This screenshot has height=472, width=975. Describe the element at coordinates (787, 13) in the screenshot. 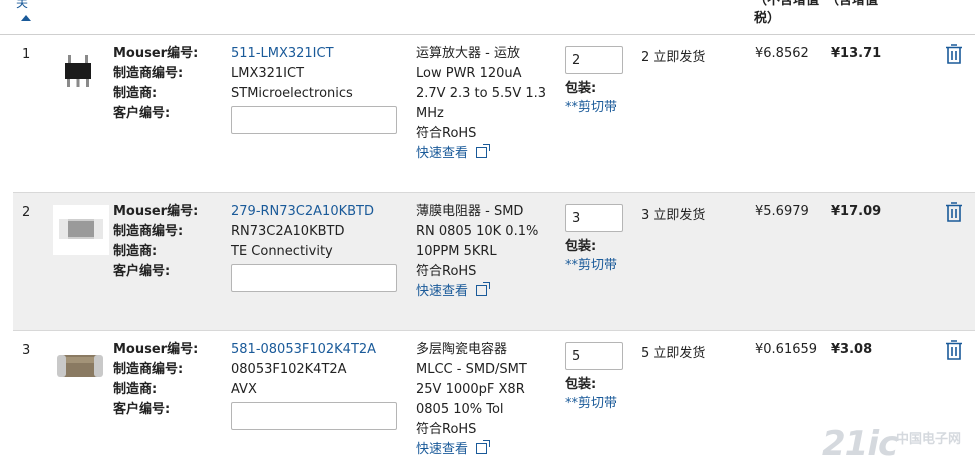

I see `unit-price-header: （不含增值 税）` at that location.